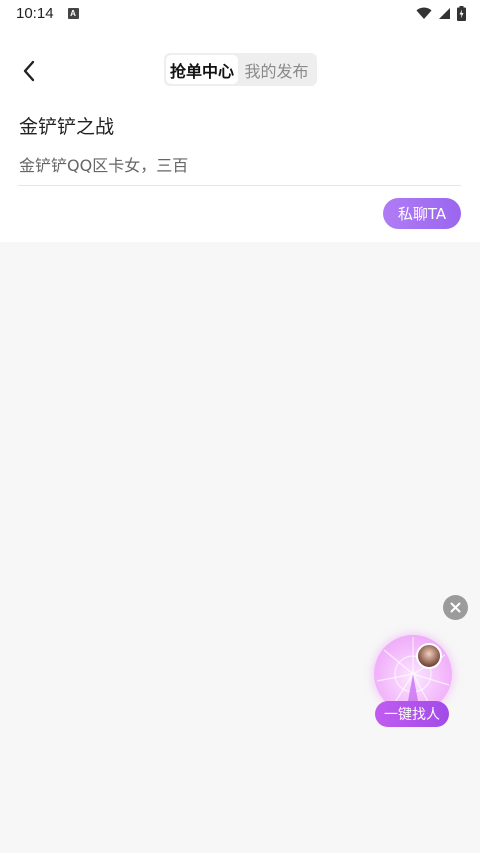  Describe the element at coordinates (461, 13) in the screenshot. I see `battery-icon` at that location.